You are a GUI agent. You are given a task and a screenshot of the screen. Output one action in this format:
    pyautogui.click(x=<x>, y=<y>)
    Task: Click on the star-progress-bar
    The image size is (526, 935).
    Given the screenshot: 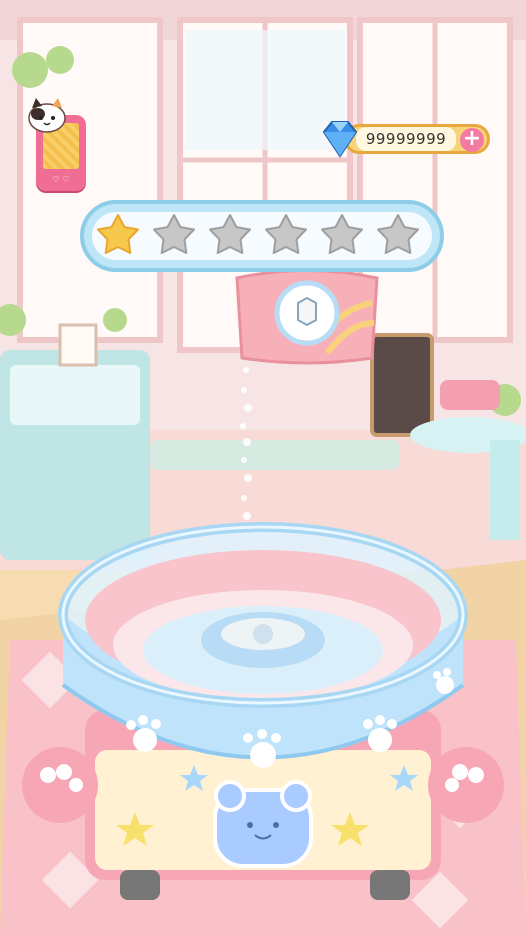 What is the action you would take?
    pyautogui.click(x=262, y=236)
    